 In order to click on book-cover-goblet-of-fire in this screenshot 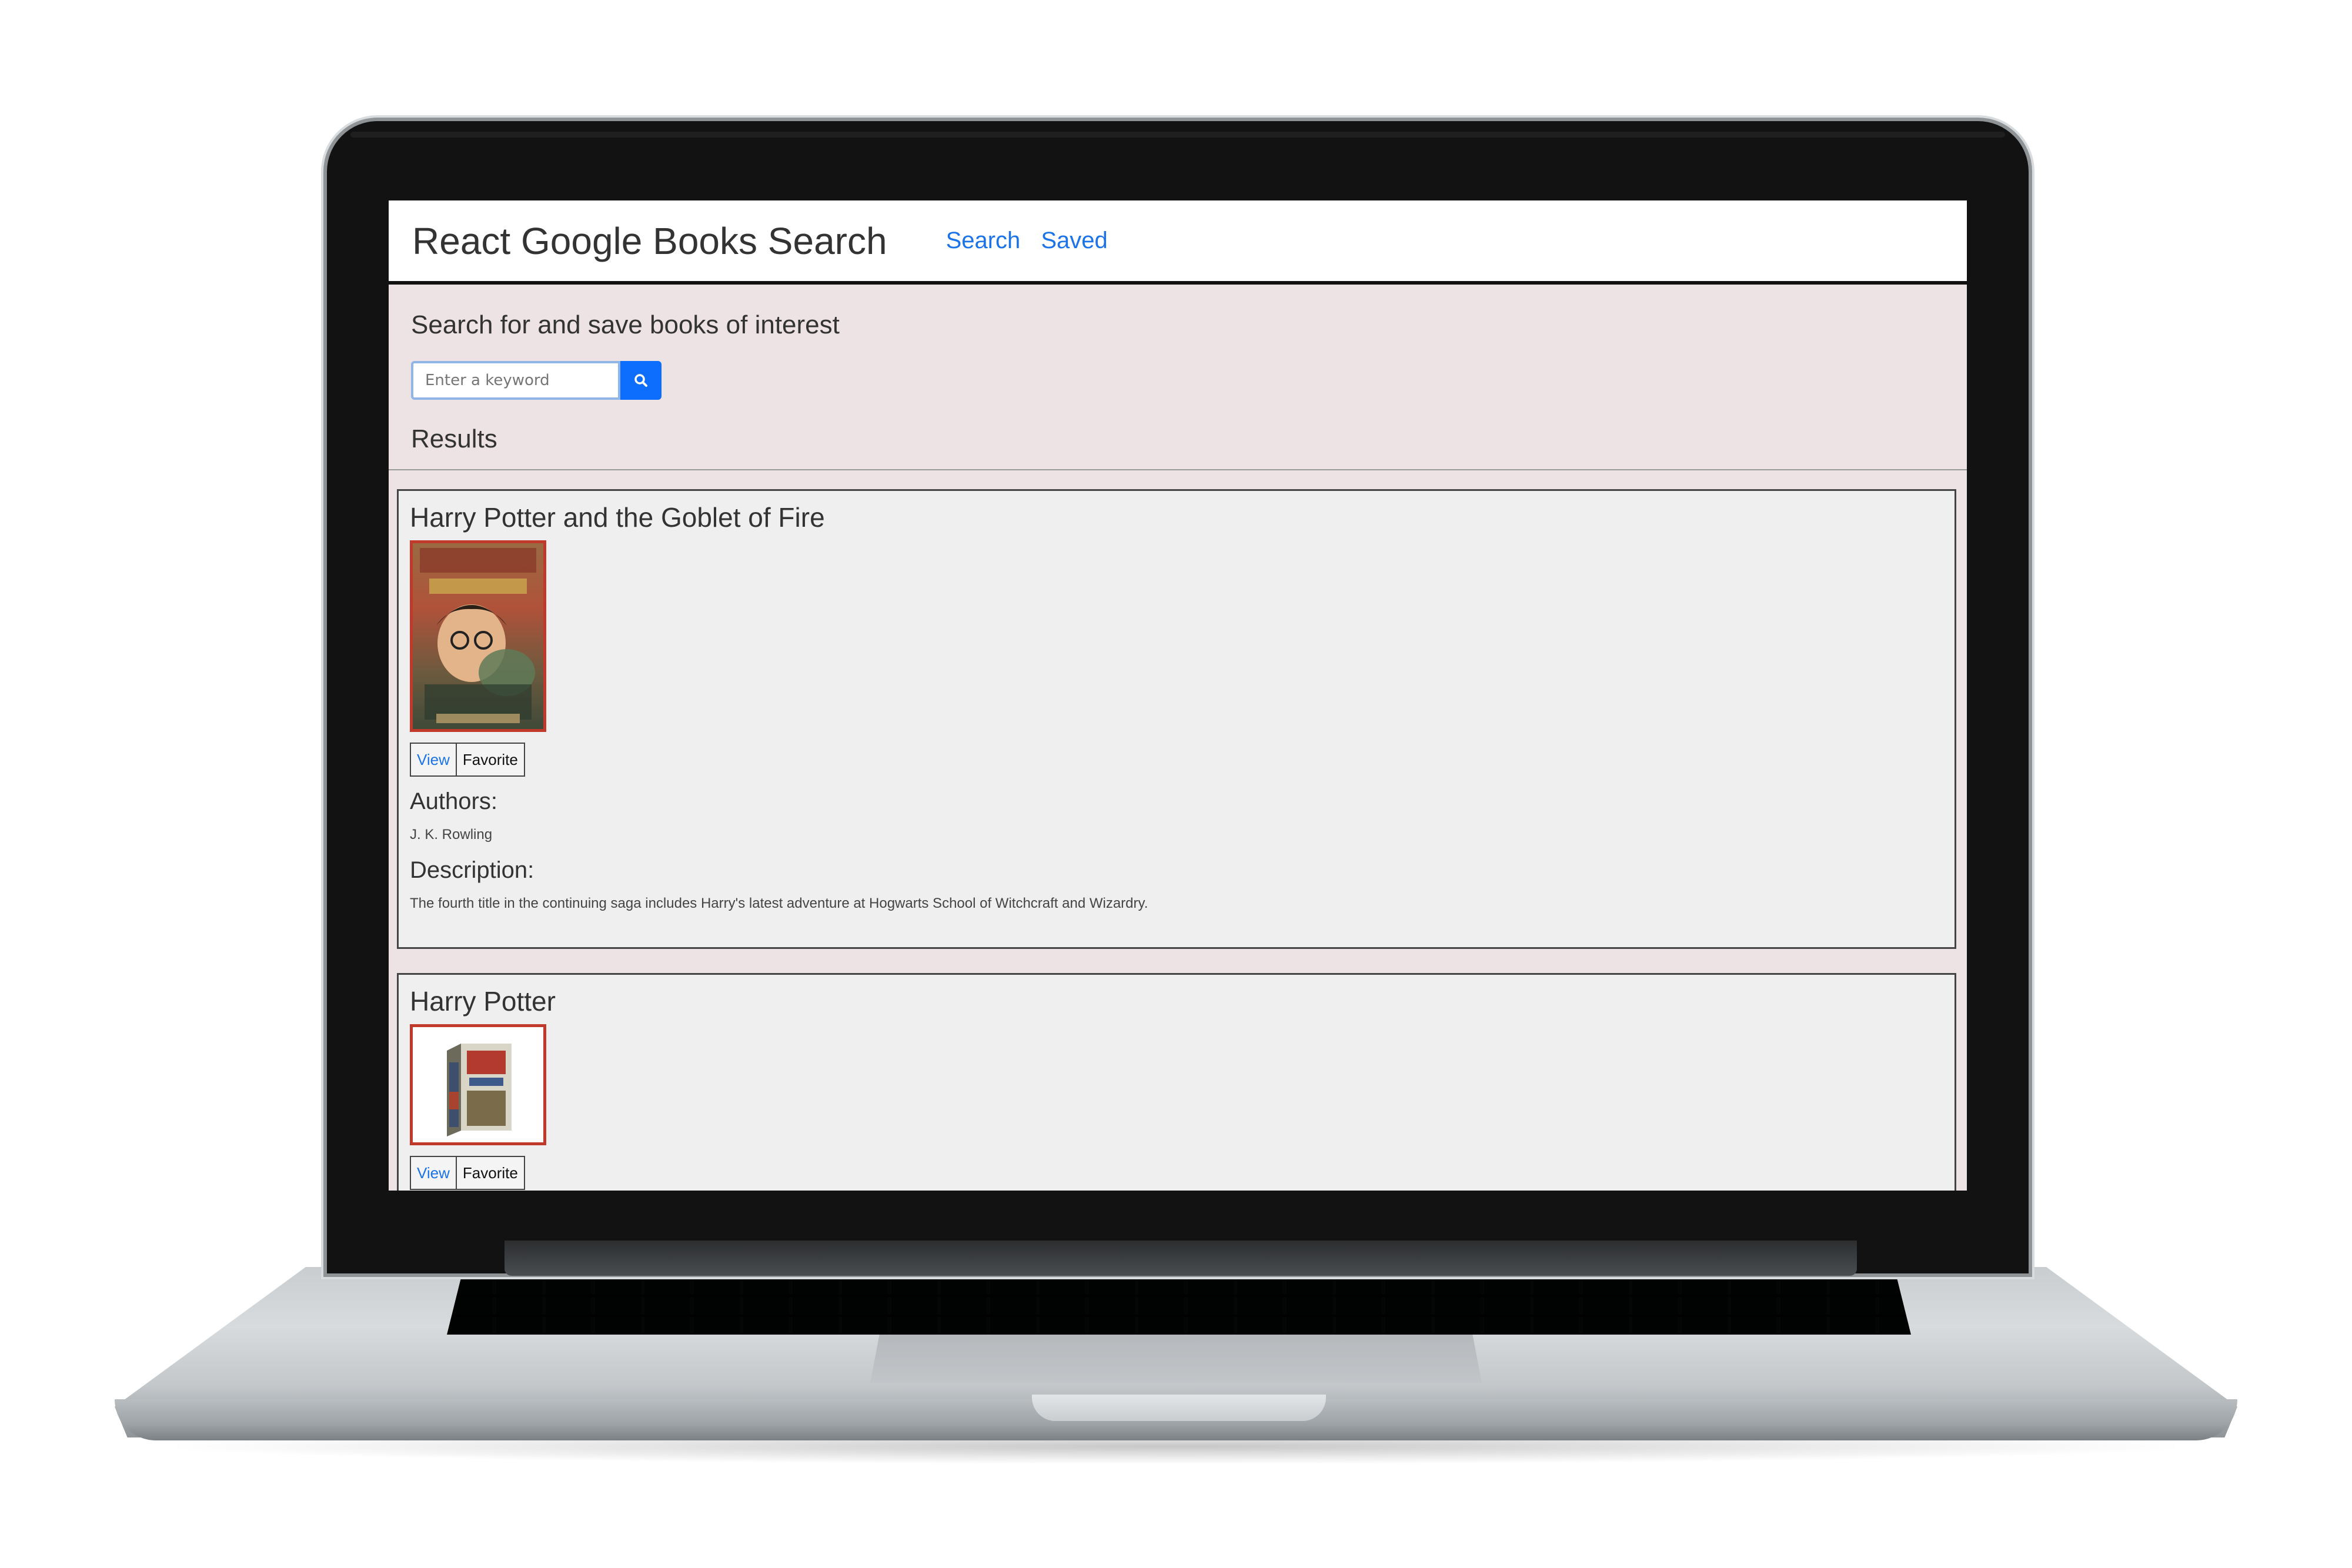, I will do `click(478, 636)`.